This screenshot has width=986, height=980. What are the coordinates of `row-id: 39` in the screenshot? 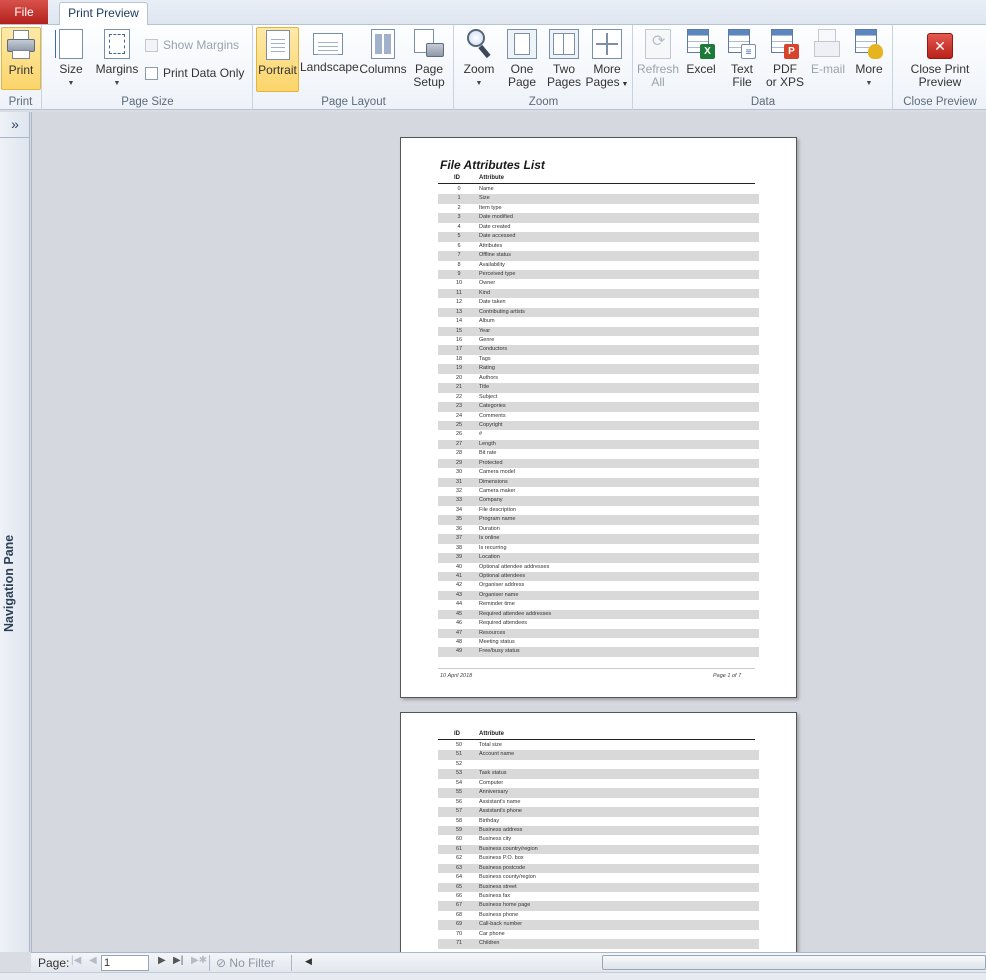 It's located at (459, 557).